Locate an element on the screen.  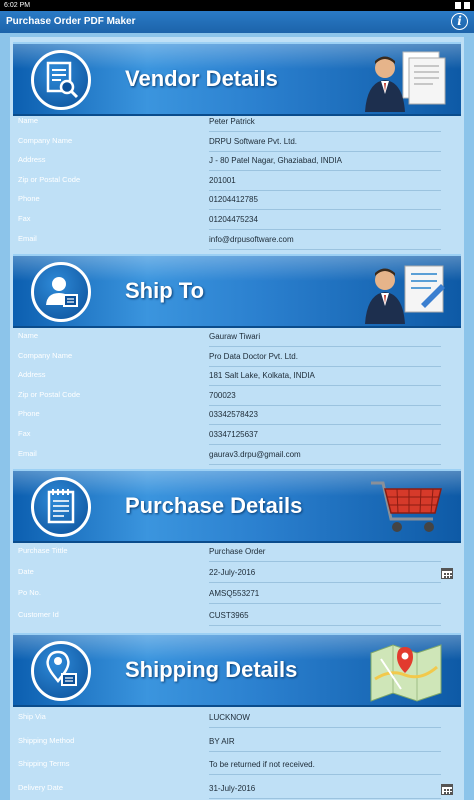
vendor-row-fax: Fax 01204475234 is located at coordinates (237, 221).